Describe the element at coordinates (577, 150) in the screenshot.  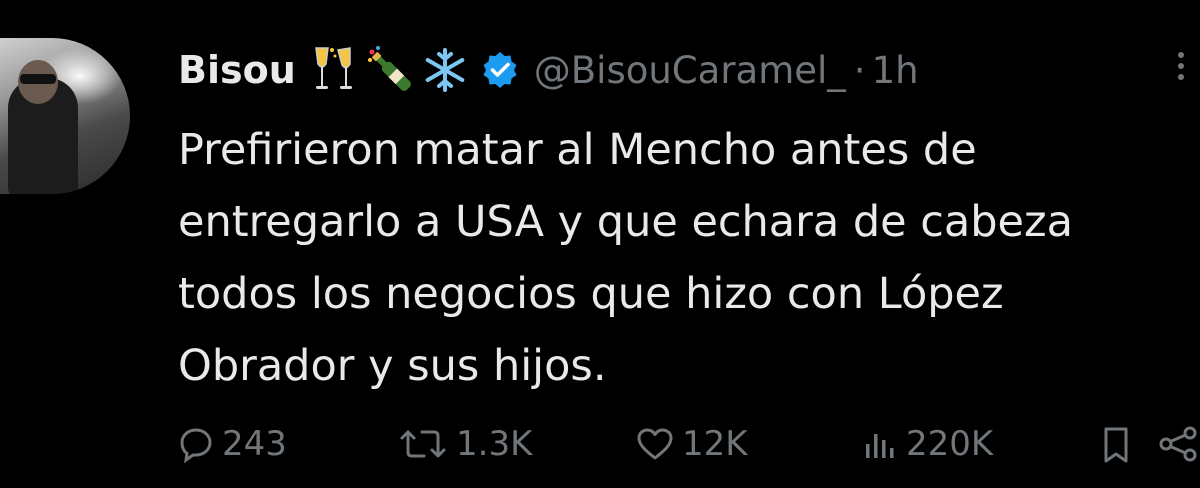
I see `tweet-text-line: Prefirieron matar al Mencho antes de` at that location.